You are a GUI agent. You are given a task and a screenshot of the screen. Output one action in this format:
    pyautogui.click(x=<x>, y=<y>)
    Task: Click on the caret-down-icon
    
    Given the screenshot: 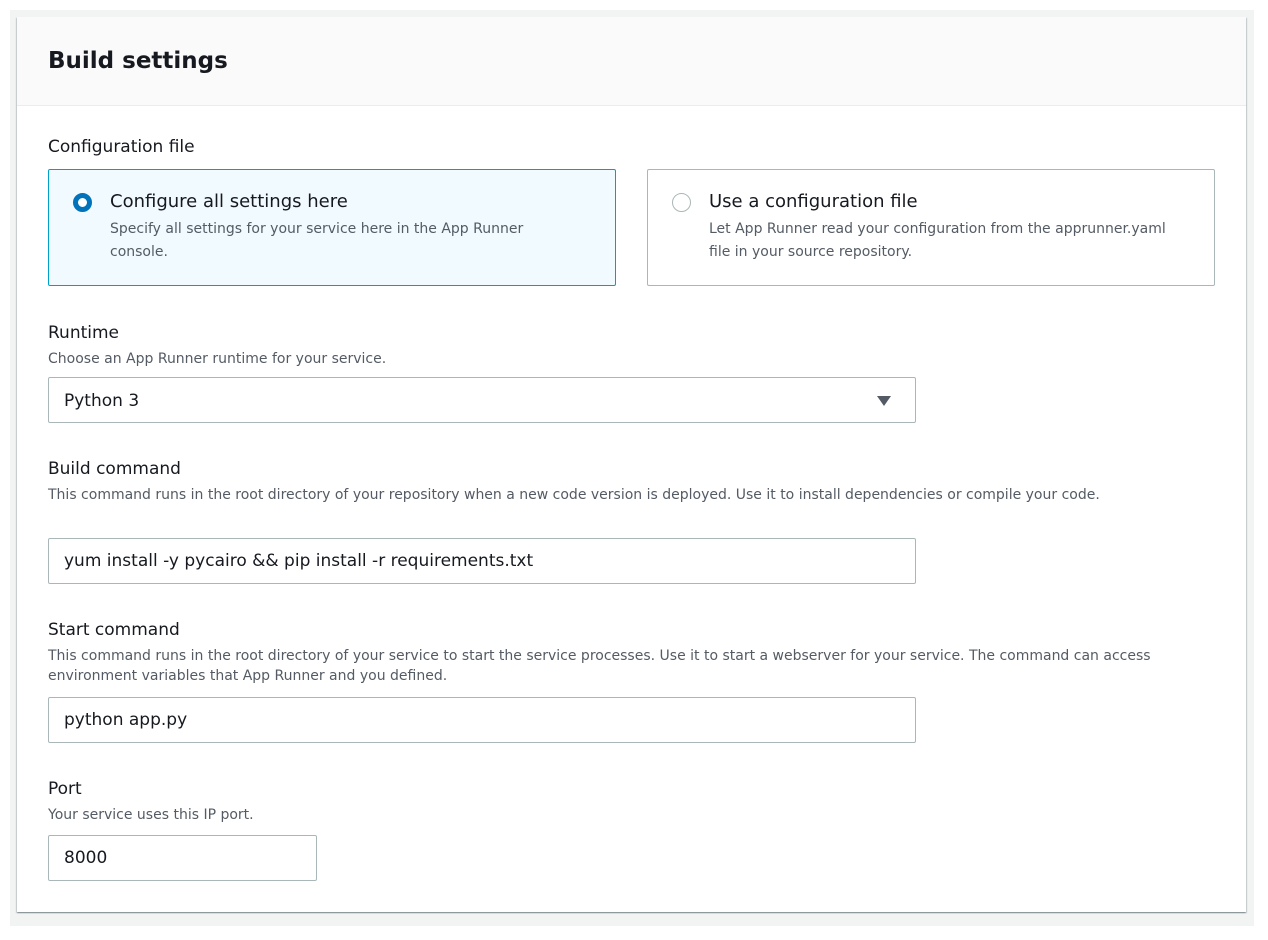 What is the action you would take?
    pyautogui.click(x=884, y=401)
    